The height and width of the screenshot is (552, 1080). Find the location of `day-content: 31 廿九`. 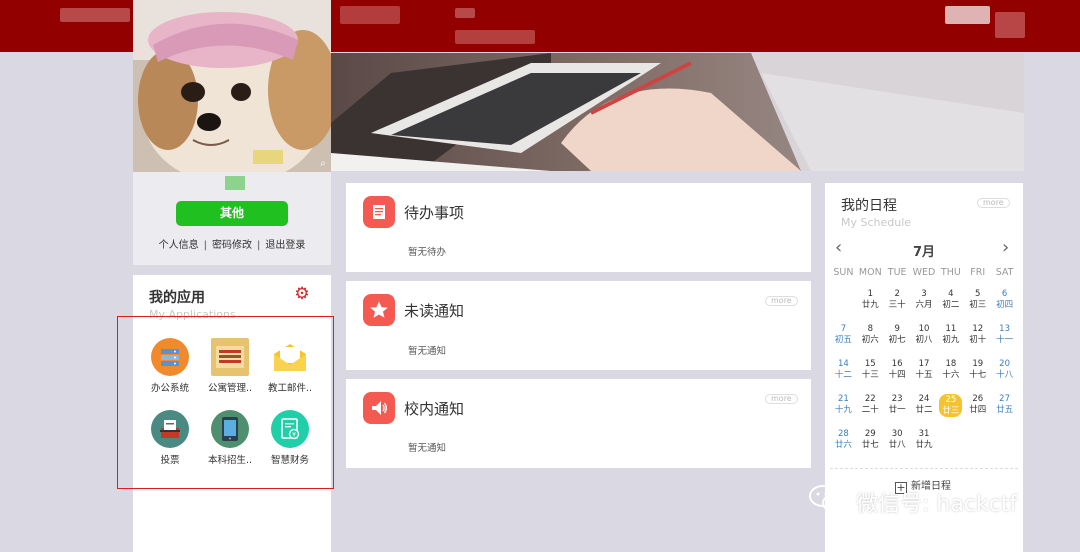

day-content: 31 廿九 is located at coordinates (924, 439).